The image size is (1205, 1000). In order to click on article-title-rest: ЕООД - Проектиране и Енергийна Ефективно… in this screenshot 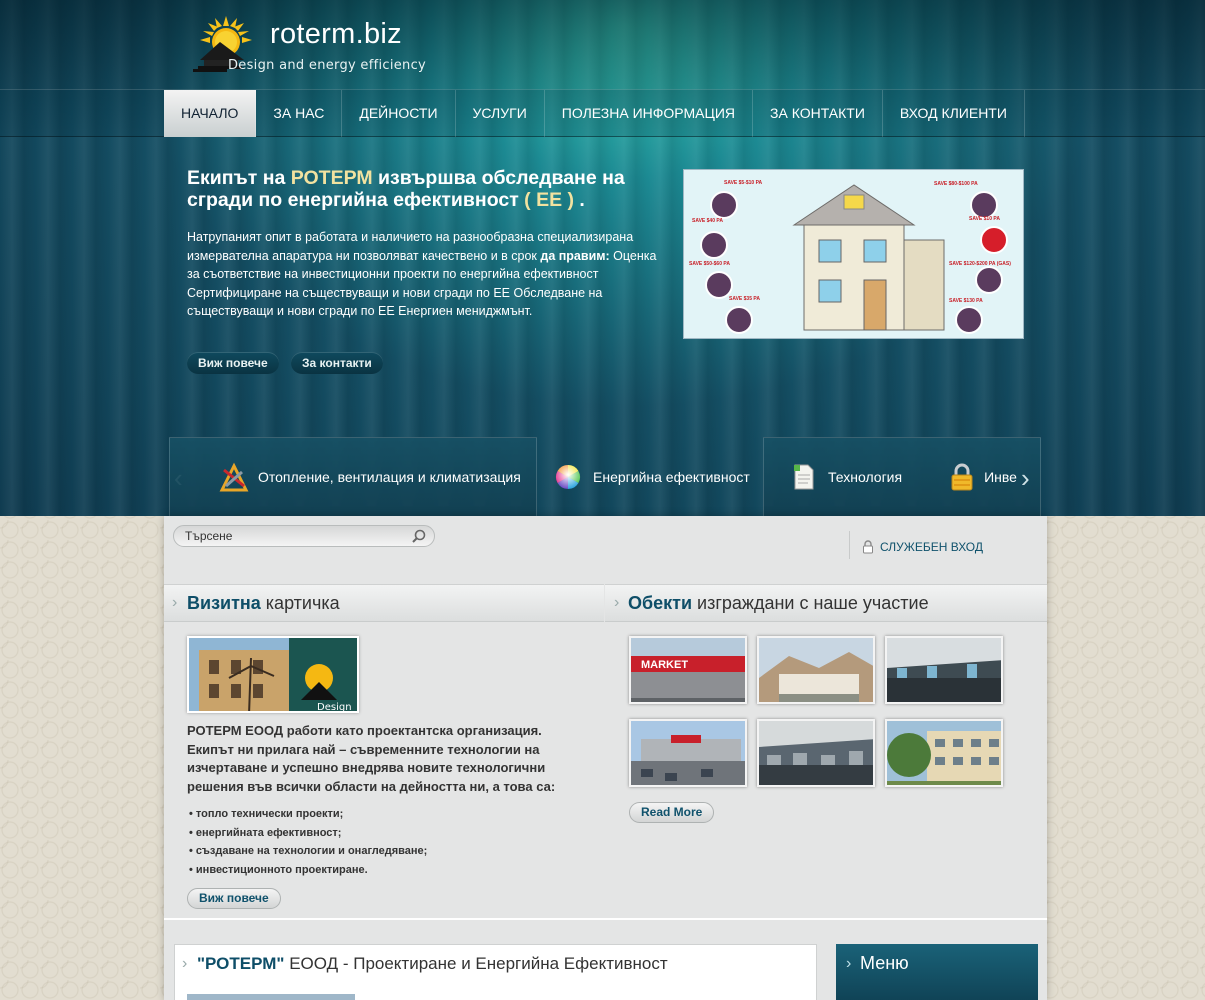, I will do `click(476, 963)`.